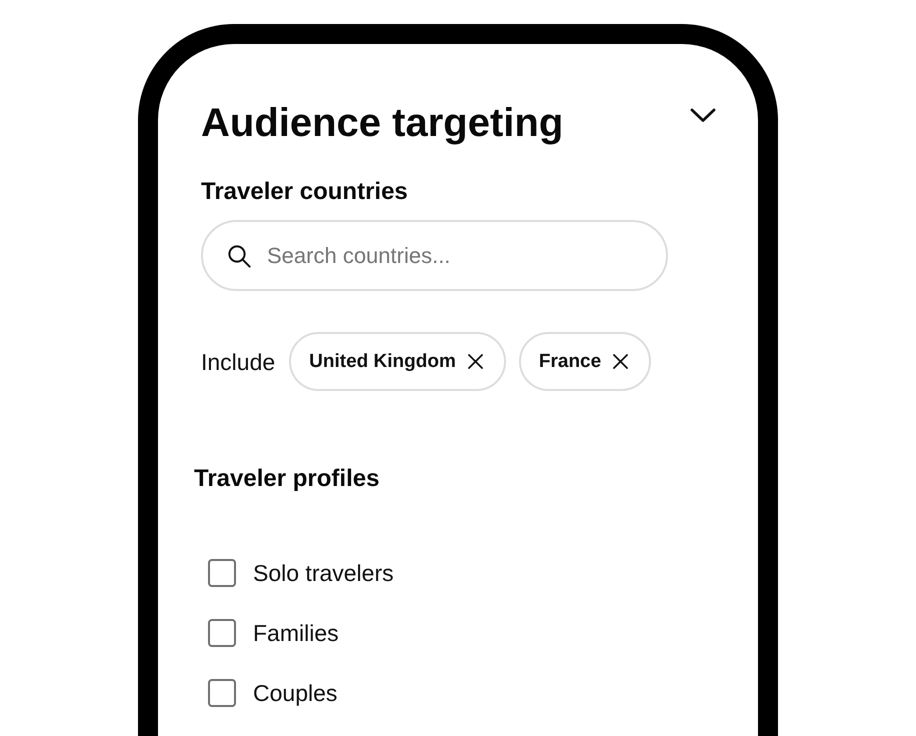 The image size is (916, 736). What do you see at coordinates (239, 256) in the screenshot?
I see `search-icon` at bounding box center [239, 256].